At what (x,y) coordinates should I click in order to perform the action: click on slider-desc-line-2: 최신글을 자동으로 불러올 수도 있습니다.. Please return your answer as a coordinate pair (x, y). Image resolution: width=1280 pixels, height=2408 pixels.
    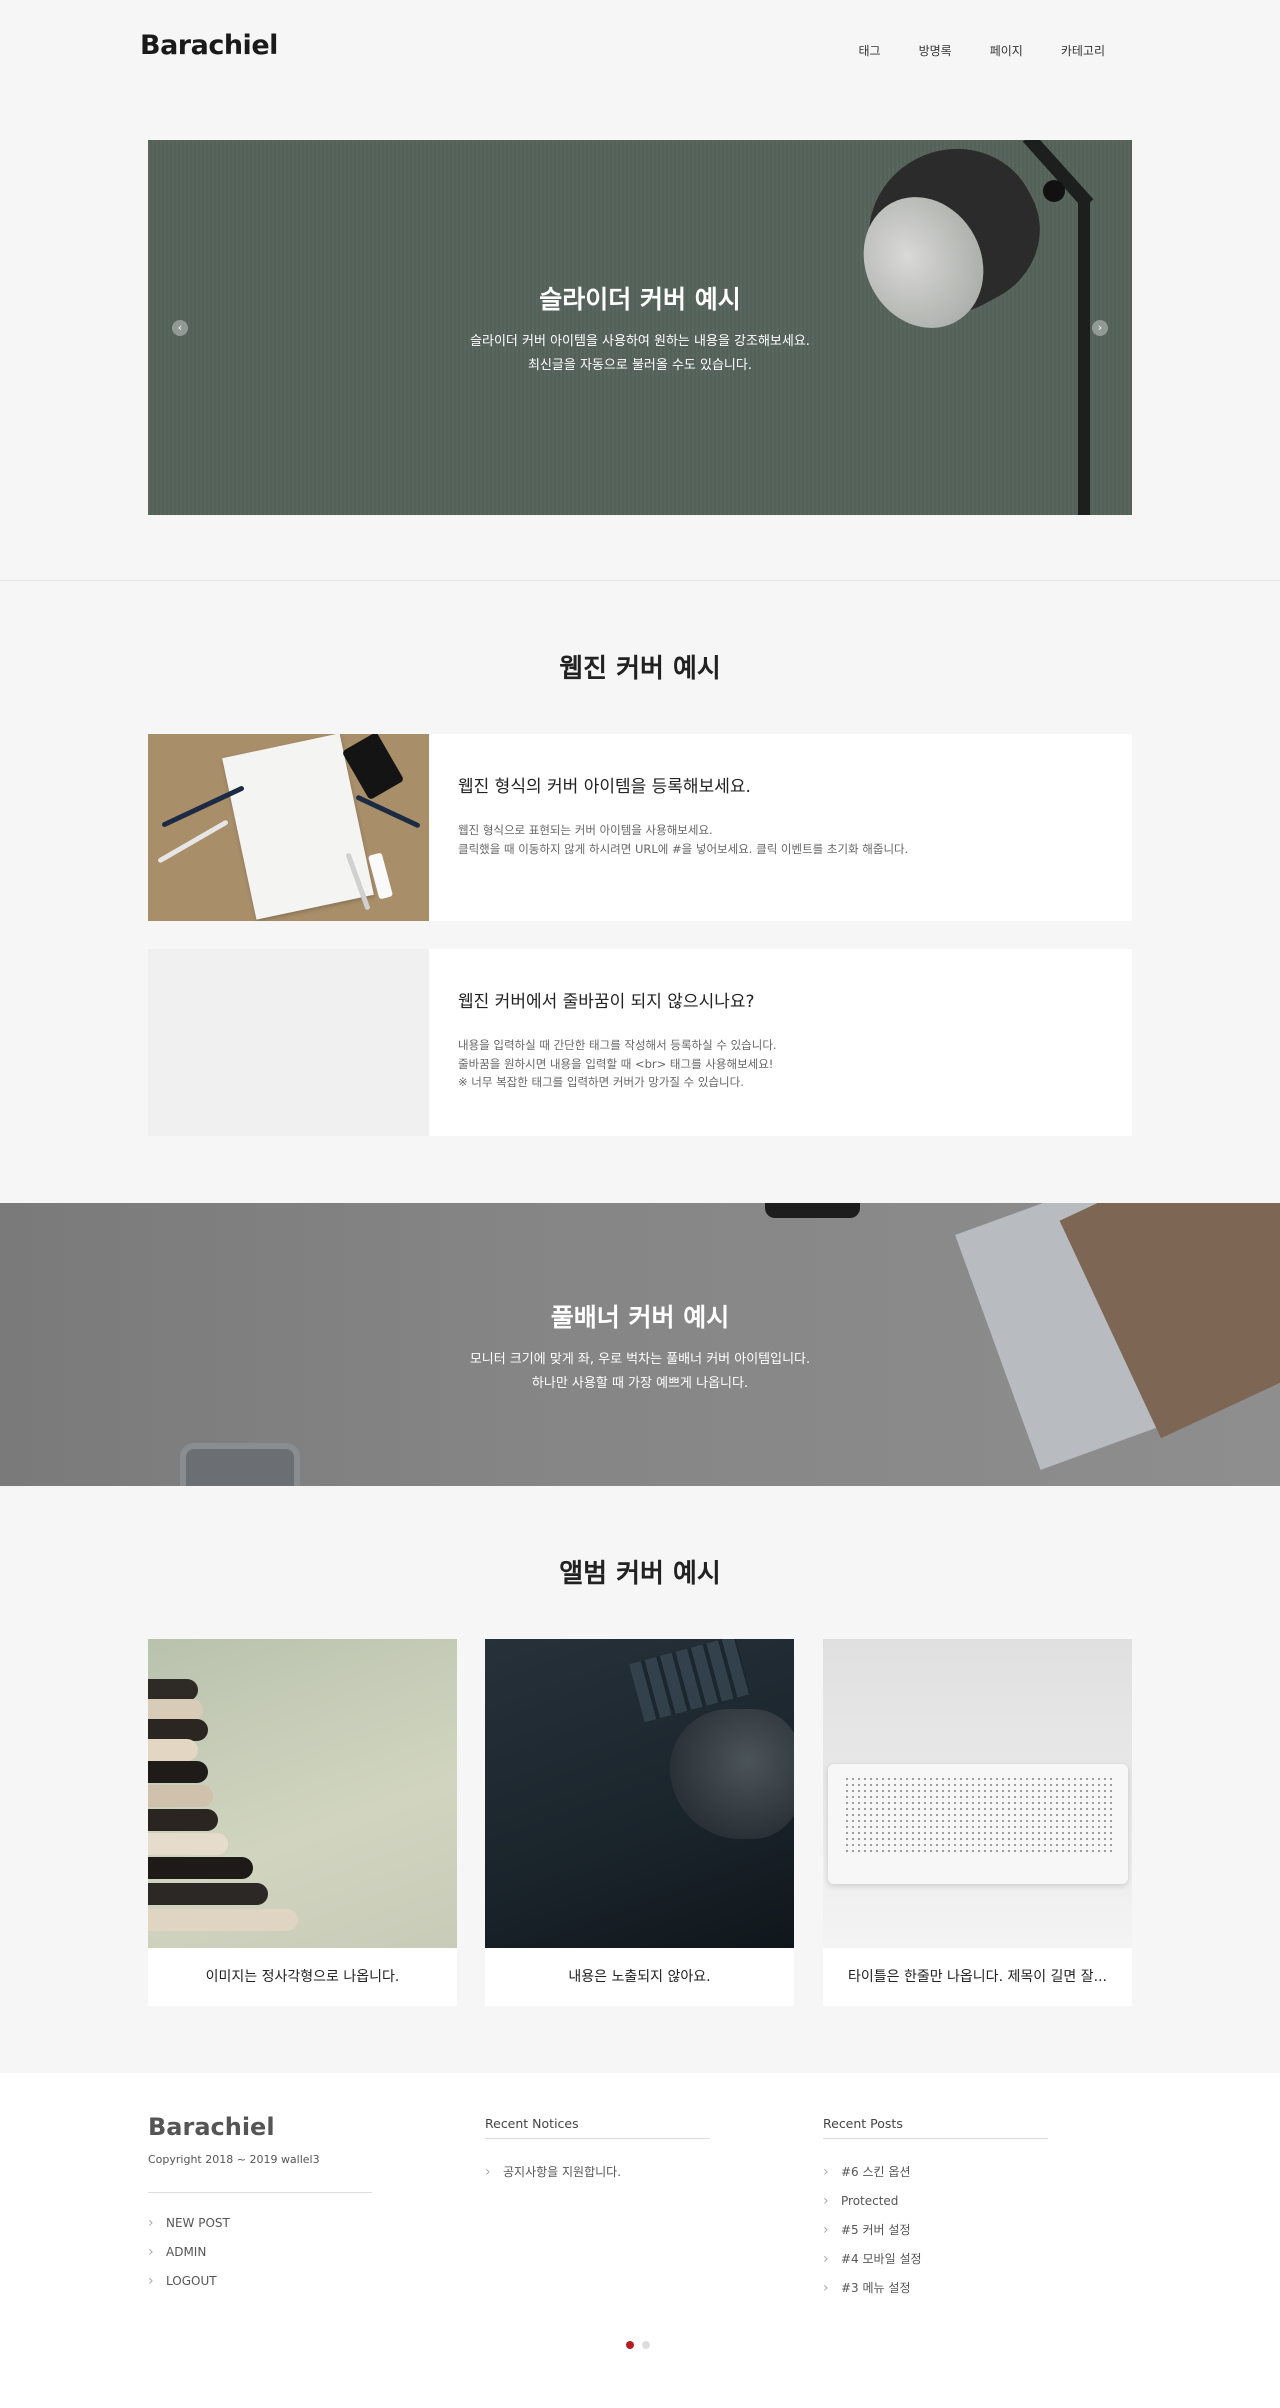
    Looking at the image, I should click on (640, 365).